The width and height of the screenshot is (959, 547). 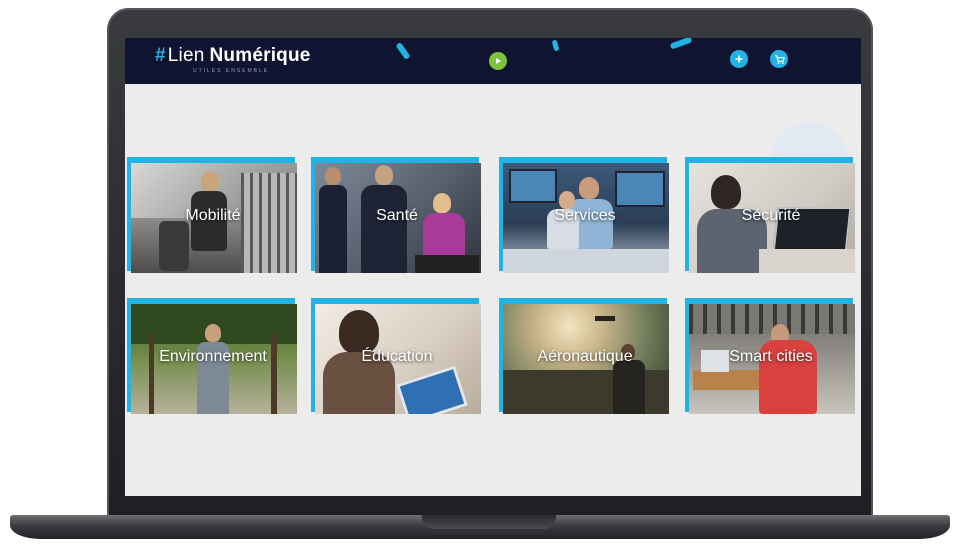 I want to click on category-tile-mobilite: Mobilité, so click(x=213, y=216).